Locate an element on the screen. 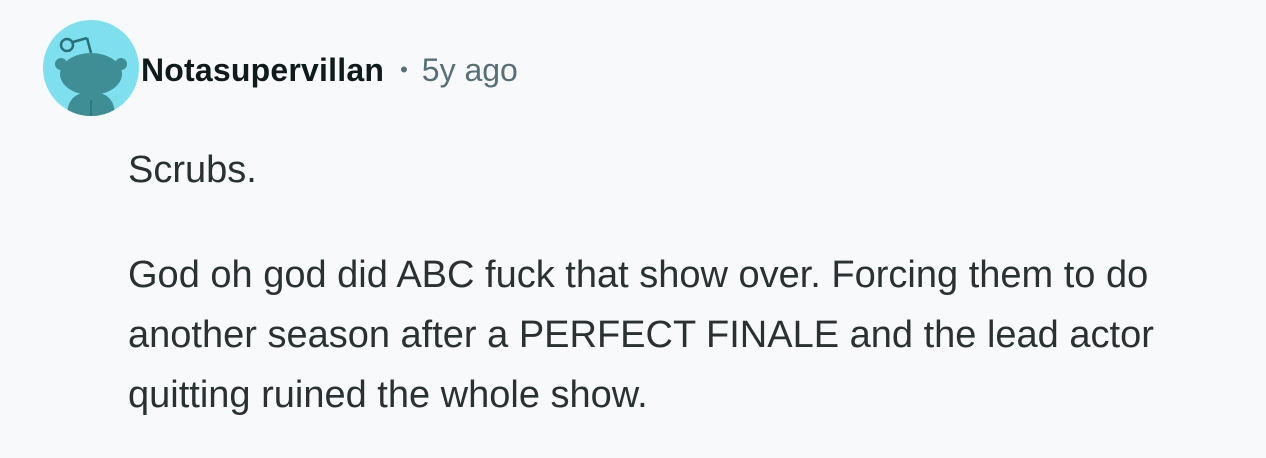 The width and height of the screenshot is (1266, 458). avatar is located at coordinates (91, 68).